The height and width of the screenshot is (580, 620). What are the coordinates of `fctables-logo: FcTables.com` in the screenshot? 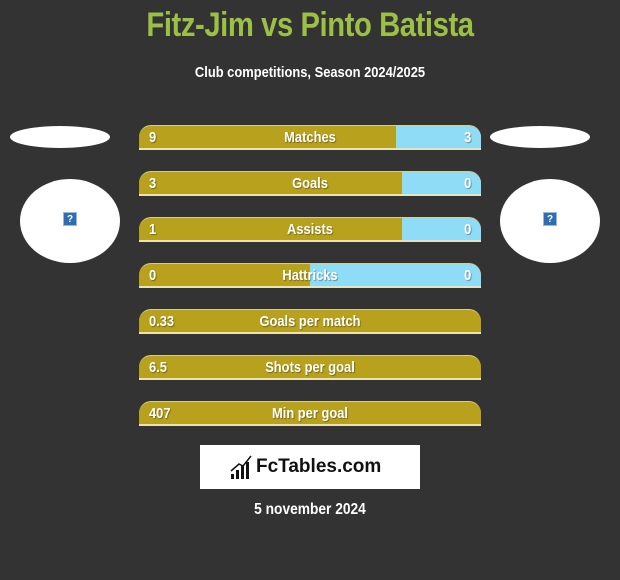 It's located at (310, 467).